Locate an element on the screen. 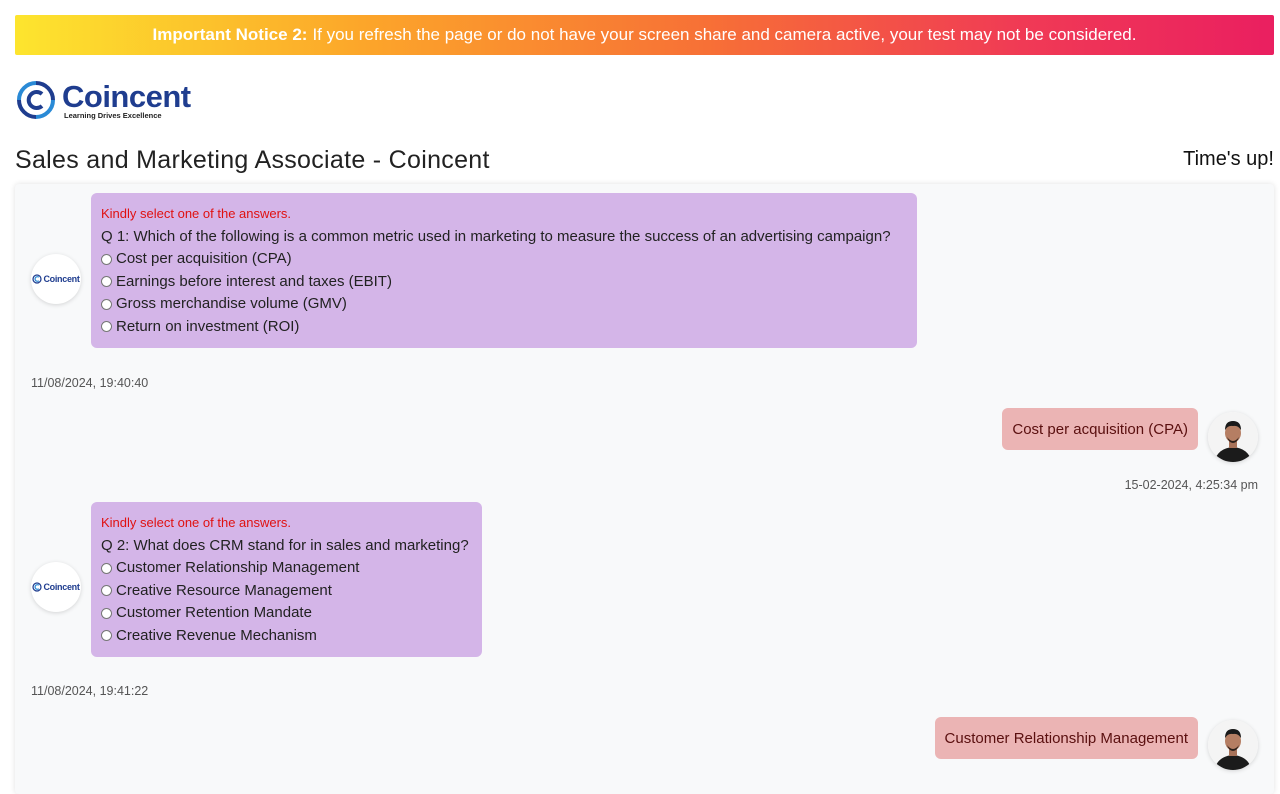  message-timestamp: 11/08/2024, 19:41:22 is located at coordinates (90, 691).